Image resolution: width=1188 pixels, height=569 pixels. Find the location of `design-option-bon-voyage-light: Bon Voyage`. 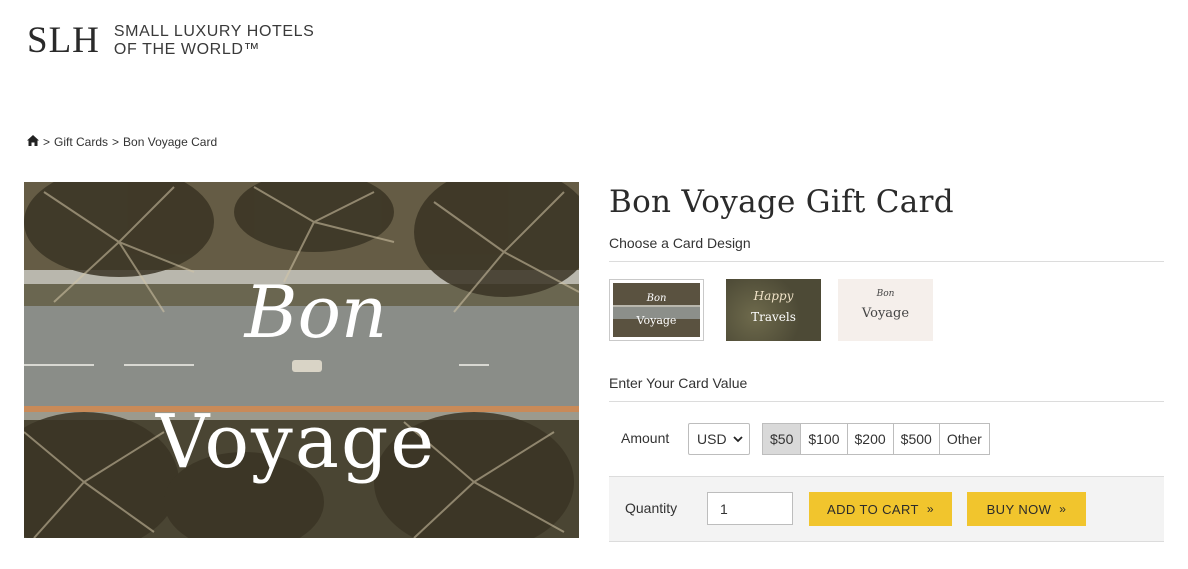

design-option-bon-voyage-light: Bon Voyage is located at coordinates (885, 310).